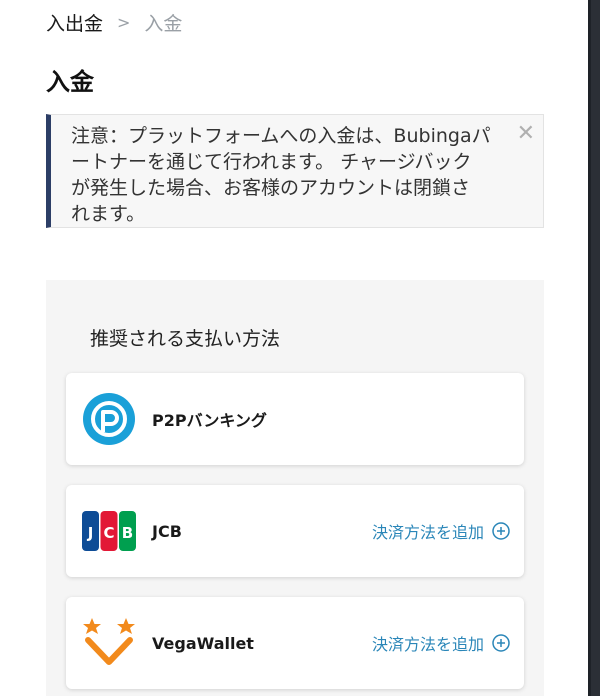  I want to click on payment-method-vegawallet: VegaWallet 決済方法を追加, so click(295, 643).